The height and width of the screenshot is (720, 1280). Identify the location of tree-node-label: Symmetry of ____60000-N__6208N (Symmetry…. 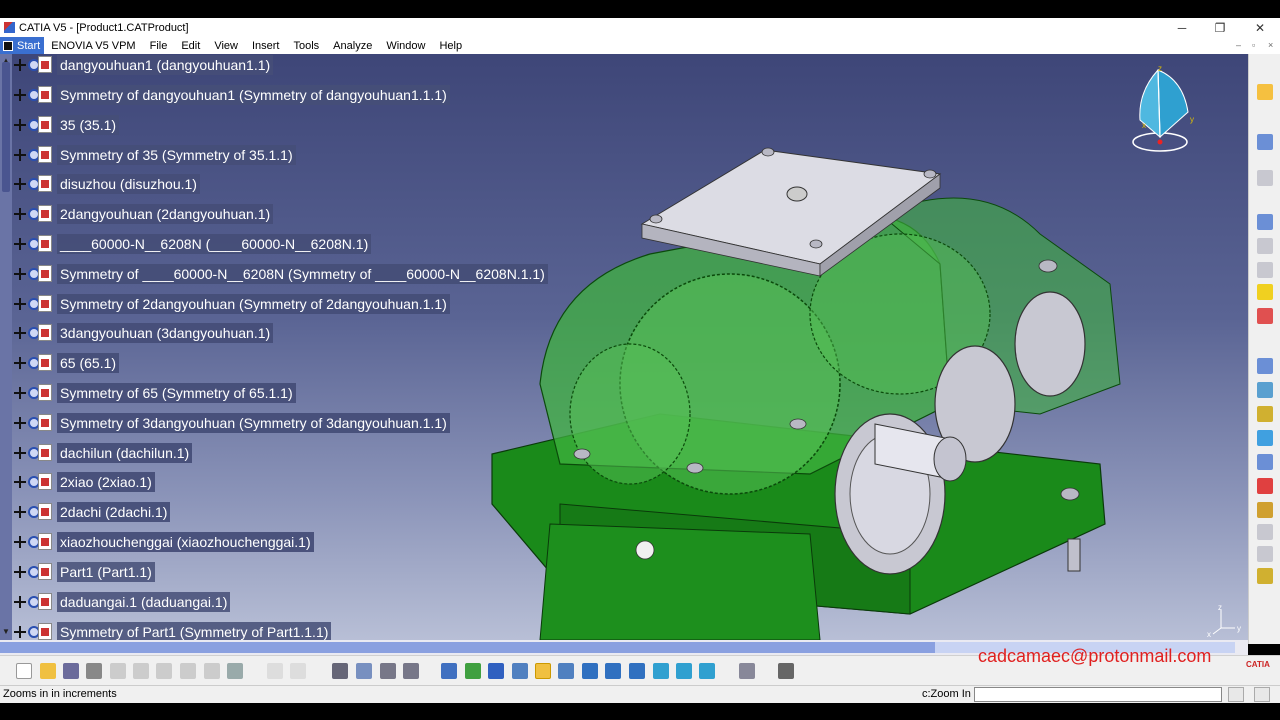
(302, 274).